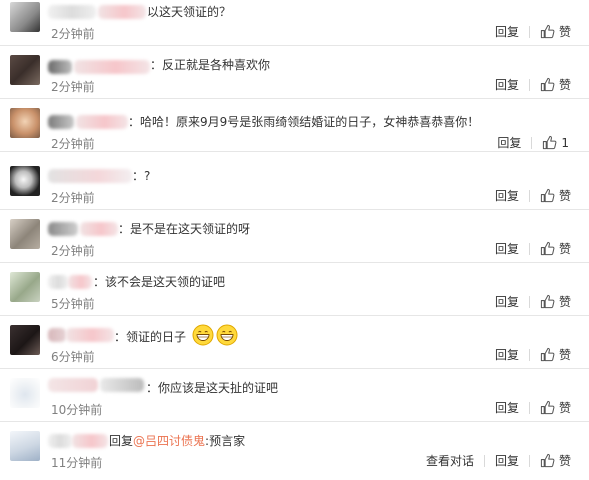 This screenshot has height=480, width=589. Describe the element at coordinates (212, 388) in the screenshot. I see `comment-text: ：你应该是这天扯的证吧` at that location.